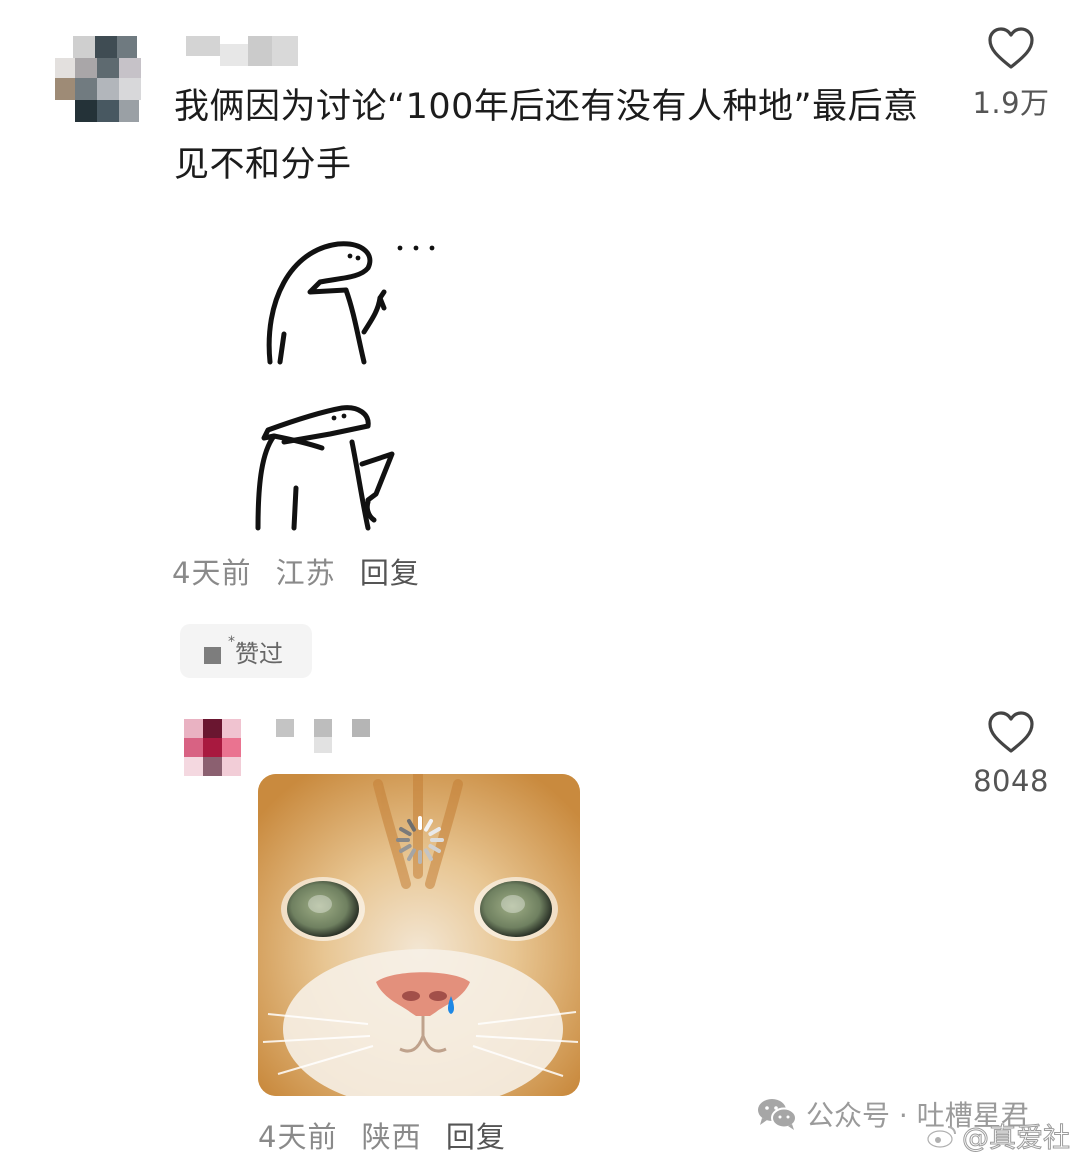 This screenshot has width=1080, height=1157. I want to click on comment-meta: 4天前 陕西 回复, so click(389, 1135).